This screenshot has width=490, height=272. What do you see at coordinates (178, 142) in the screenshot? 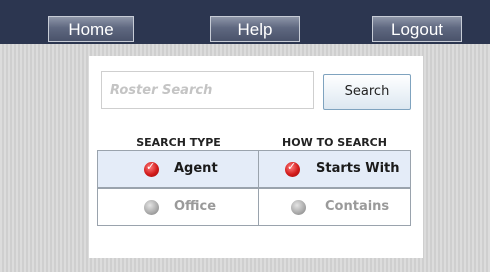
I see `search-type-heading: SEARCH TYPE` at bounding box center [178, 142].